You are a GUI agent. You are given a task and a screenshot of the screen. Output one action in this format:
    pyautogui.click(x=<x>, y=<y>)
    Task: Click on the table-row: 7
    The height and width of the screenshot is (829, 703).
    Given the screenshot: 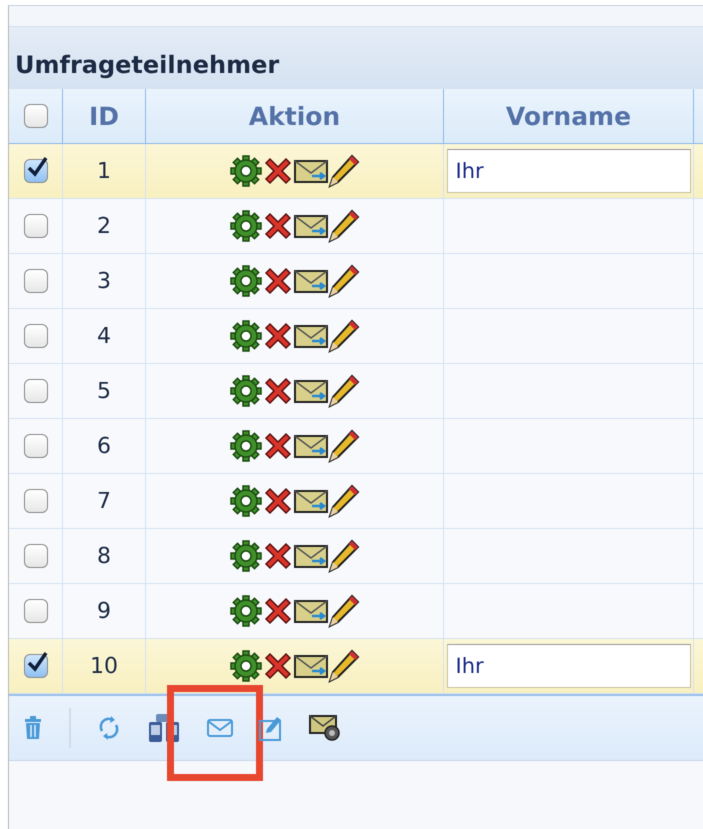 What is the action you would take?
    pyautogui.click(x=356, y=501)
    